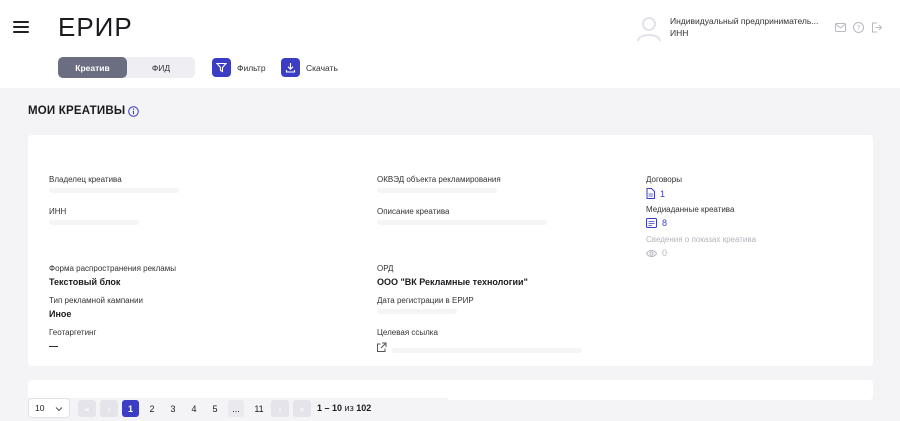 The image size is (900, 421). Describe the element at coordinates (665, 253) in the screenshot. I see `impressions-count: 0` at that location.